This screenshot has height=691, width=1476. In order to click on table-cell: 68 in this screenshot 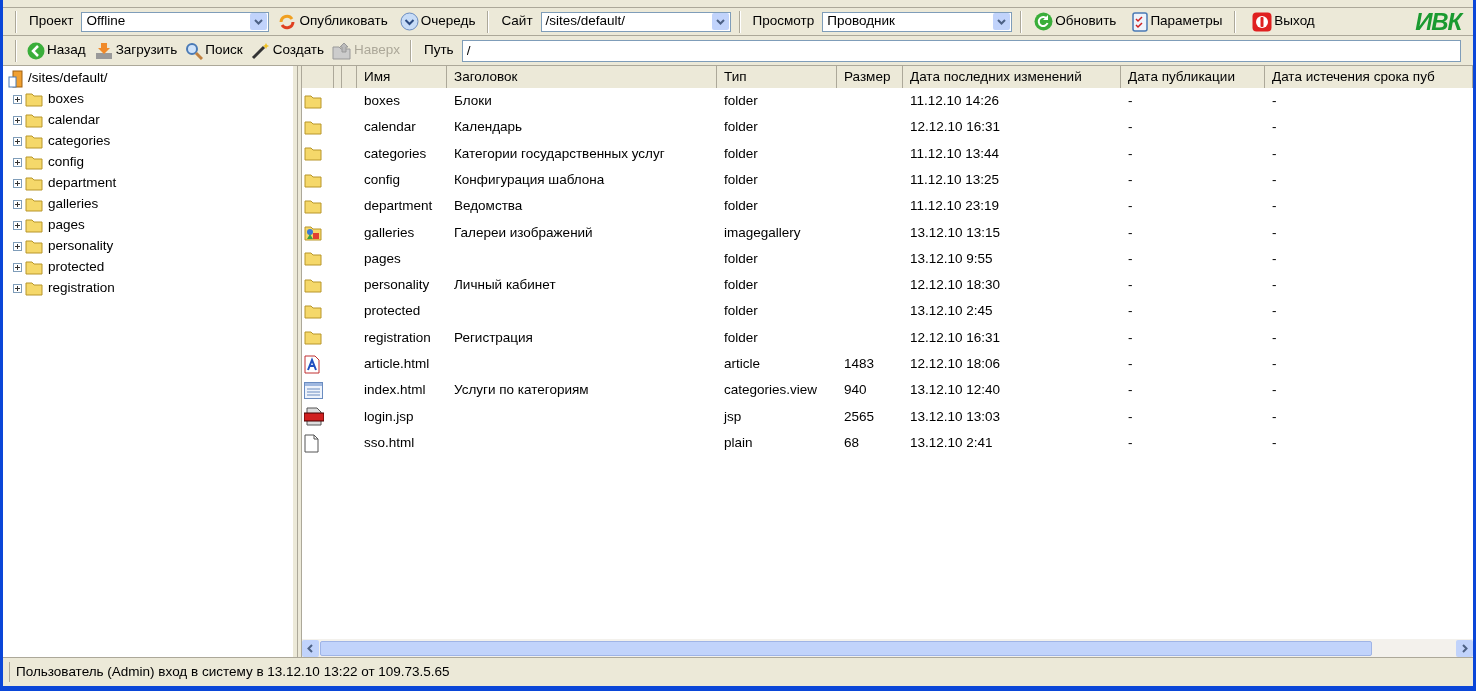, I will do `click(852, 442)`.